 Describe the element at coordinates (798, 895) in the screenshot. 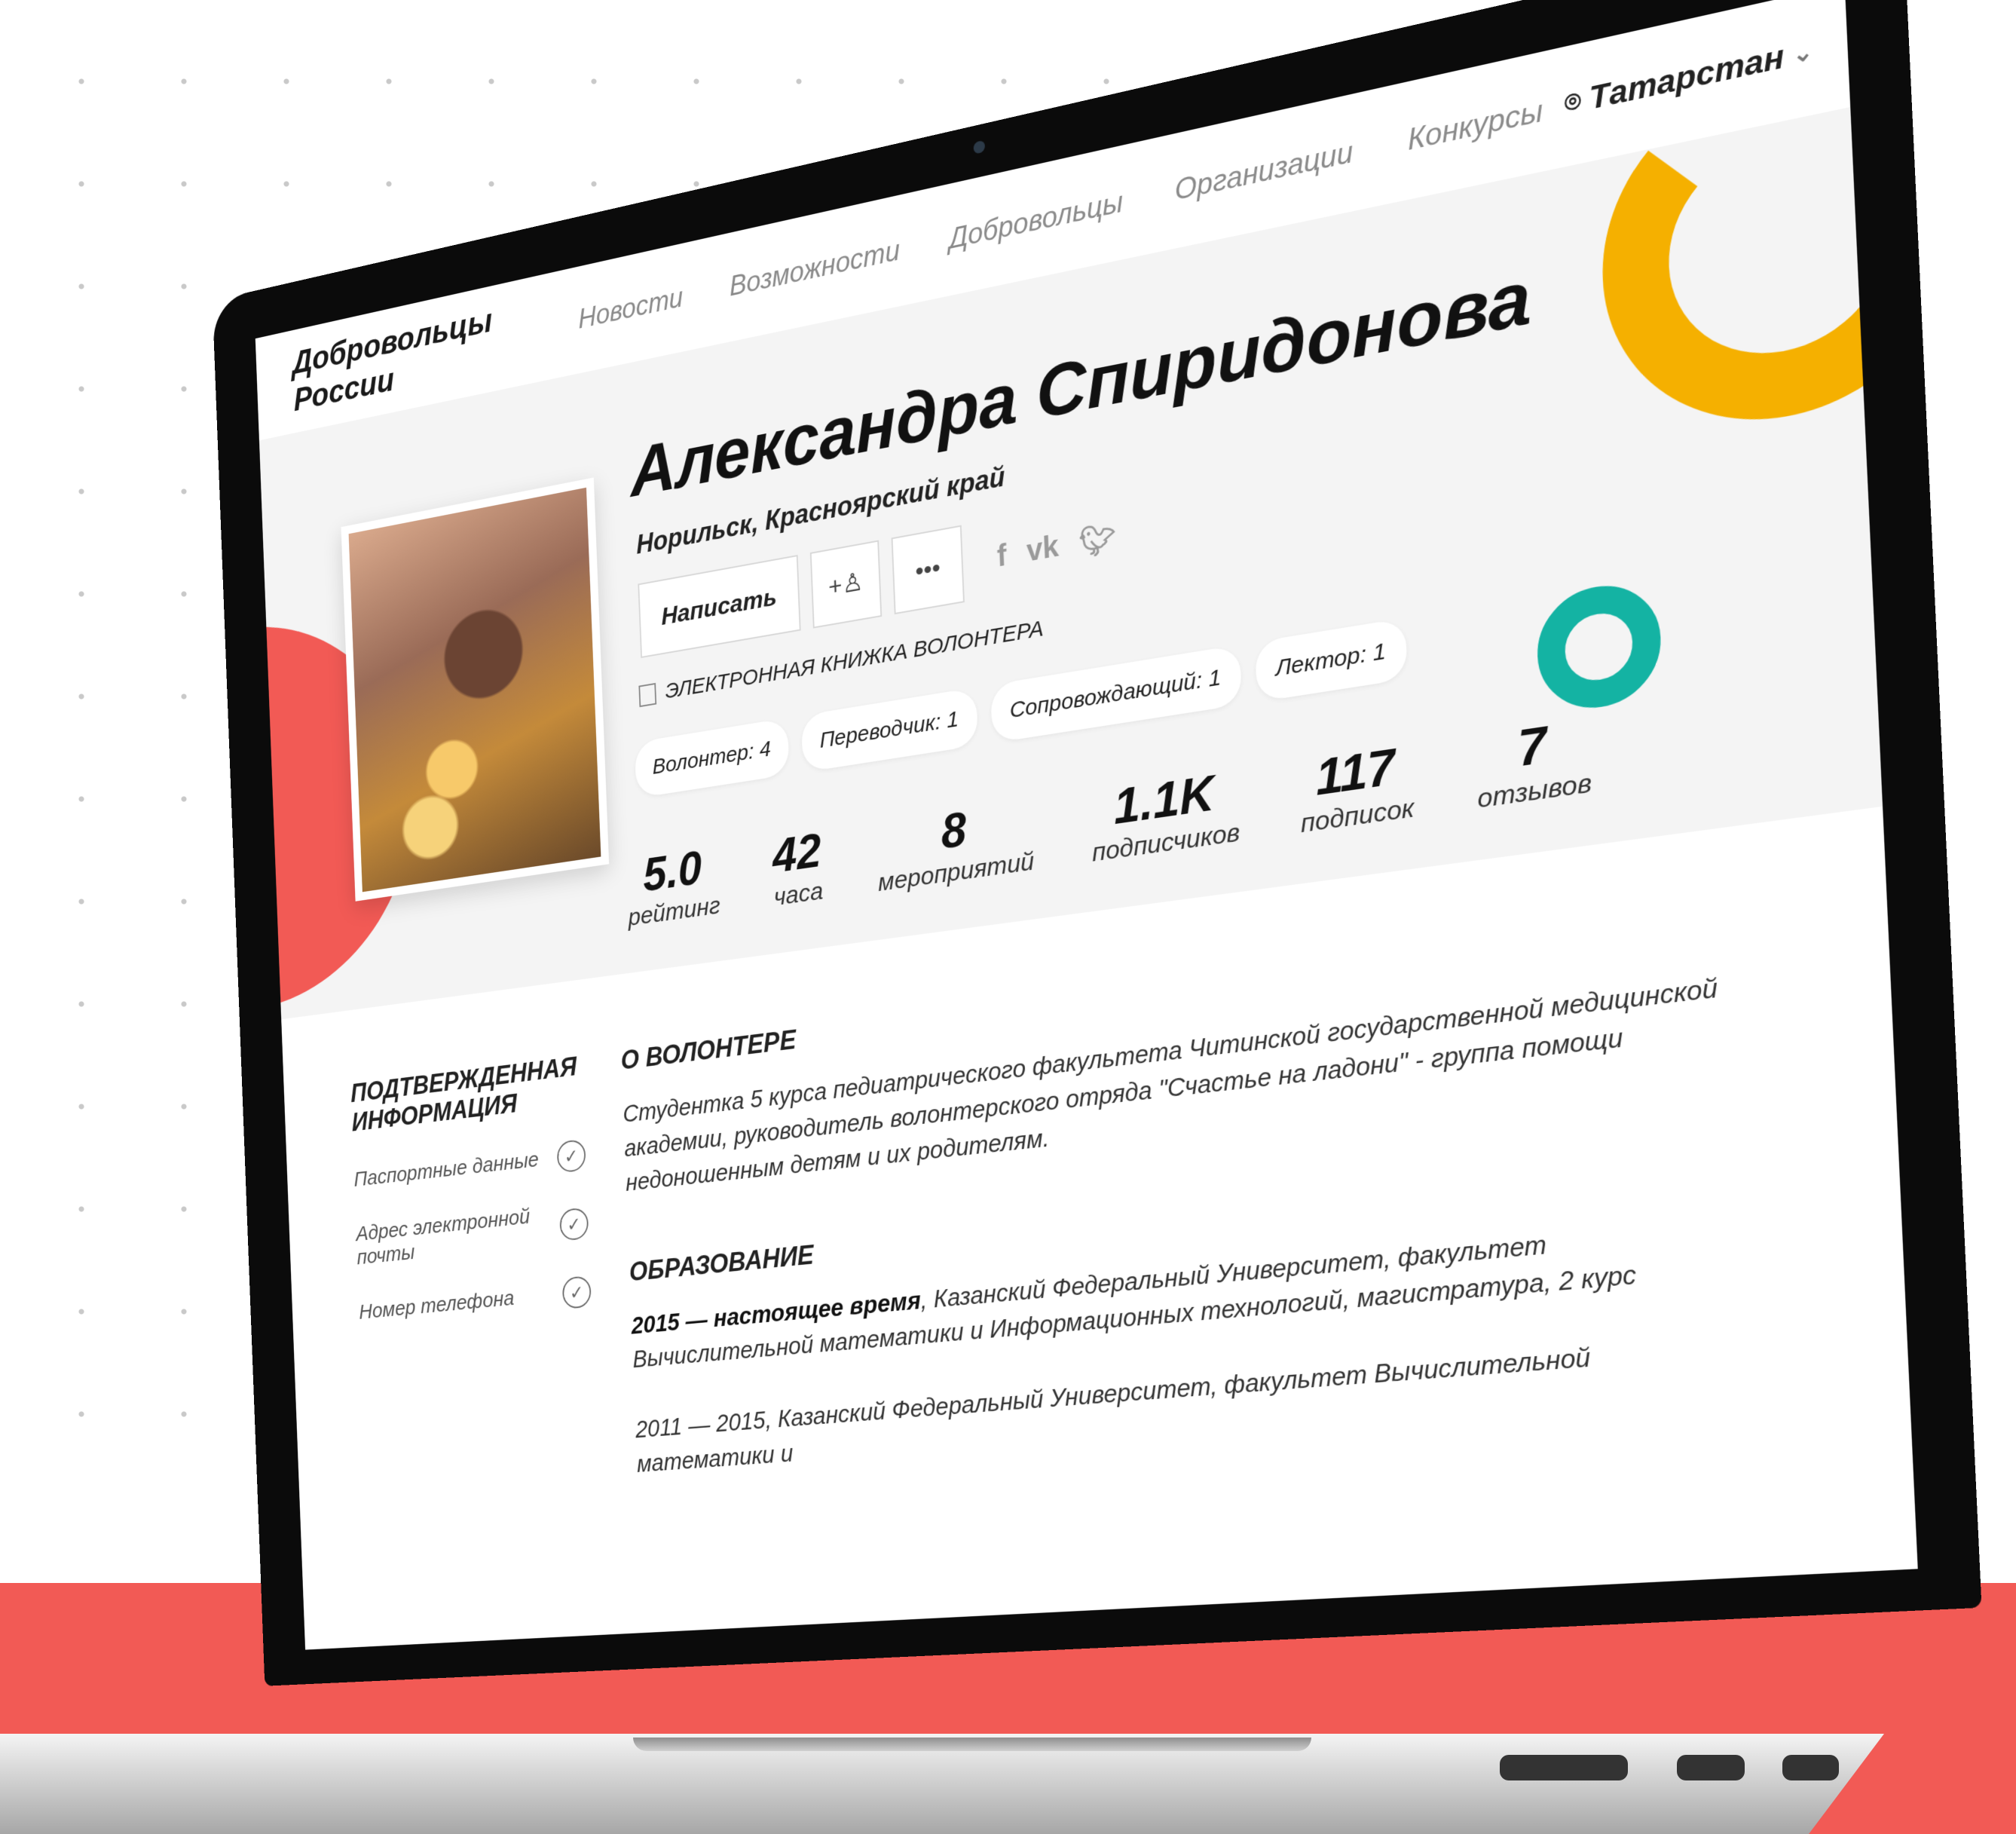

I see `stat-label: часа` at that location.